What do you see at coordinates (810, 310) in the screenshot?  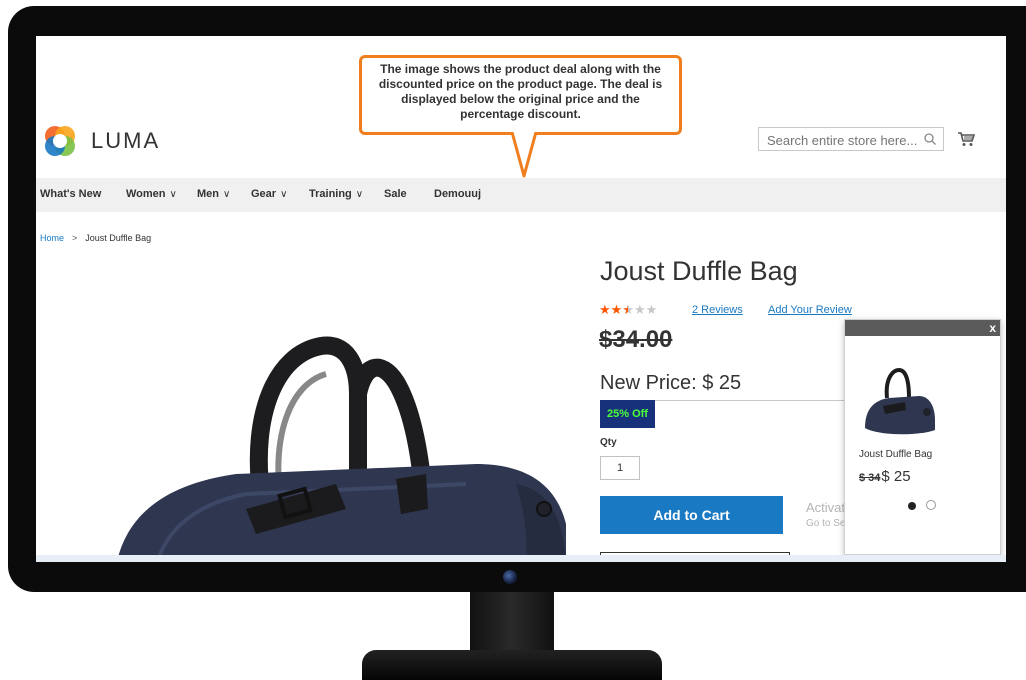 I see `add-review-link: Add Your Review` at bounding box center [810, 310].